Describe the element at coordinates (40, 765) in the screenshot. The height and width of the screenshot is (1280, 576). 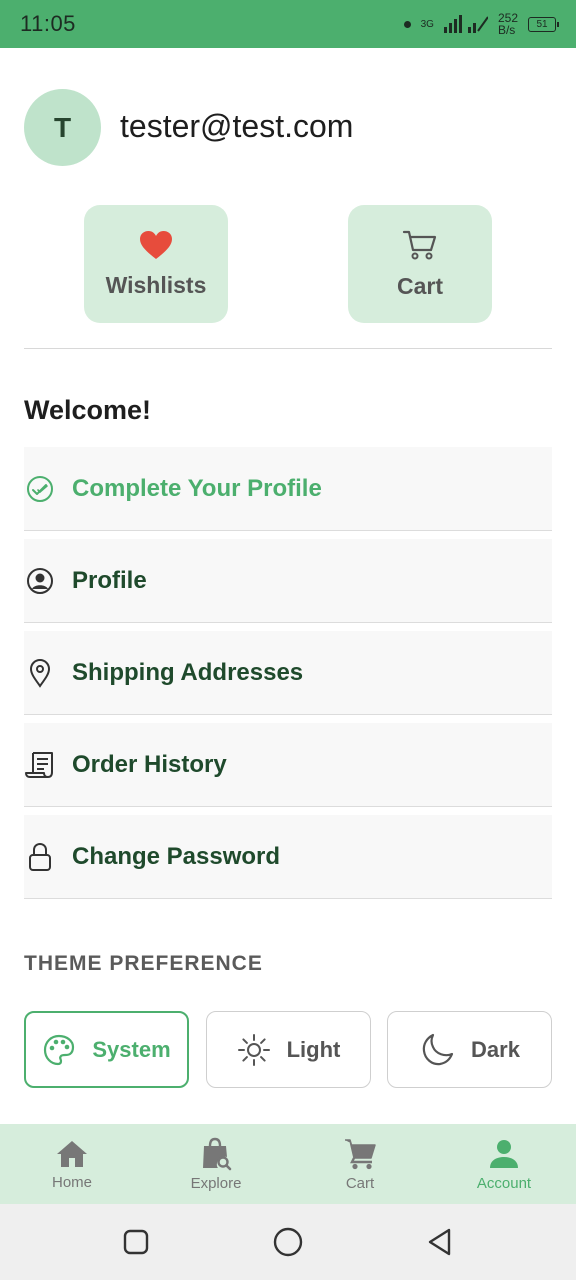
I see `receipt-icon` at that location.